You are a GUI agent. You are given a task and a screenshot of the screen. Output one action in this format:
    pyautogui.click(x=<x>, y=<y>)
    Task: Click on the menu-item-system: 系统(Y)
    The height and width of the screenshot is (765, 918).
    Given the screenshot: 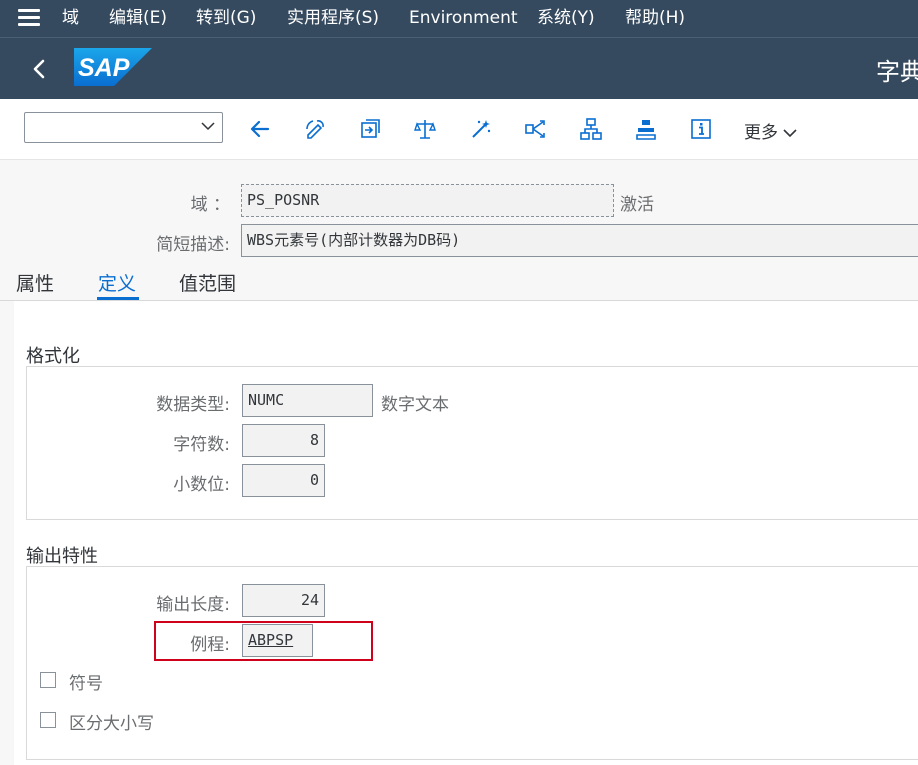 What is the action you would take?
    pyautogui.click(x=566, y=18)
    